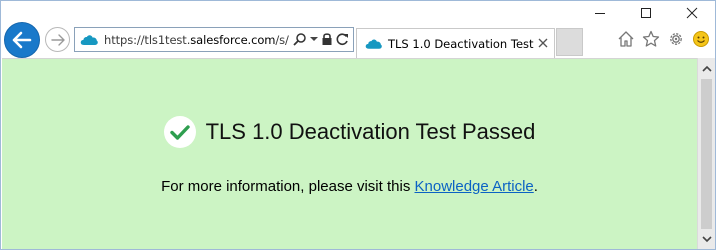 Image resolution: width=716 pixels, height=250 pixels. I want to click on check-icon, so click(179, 132).